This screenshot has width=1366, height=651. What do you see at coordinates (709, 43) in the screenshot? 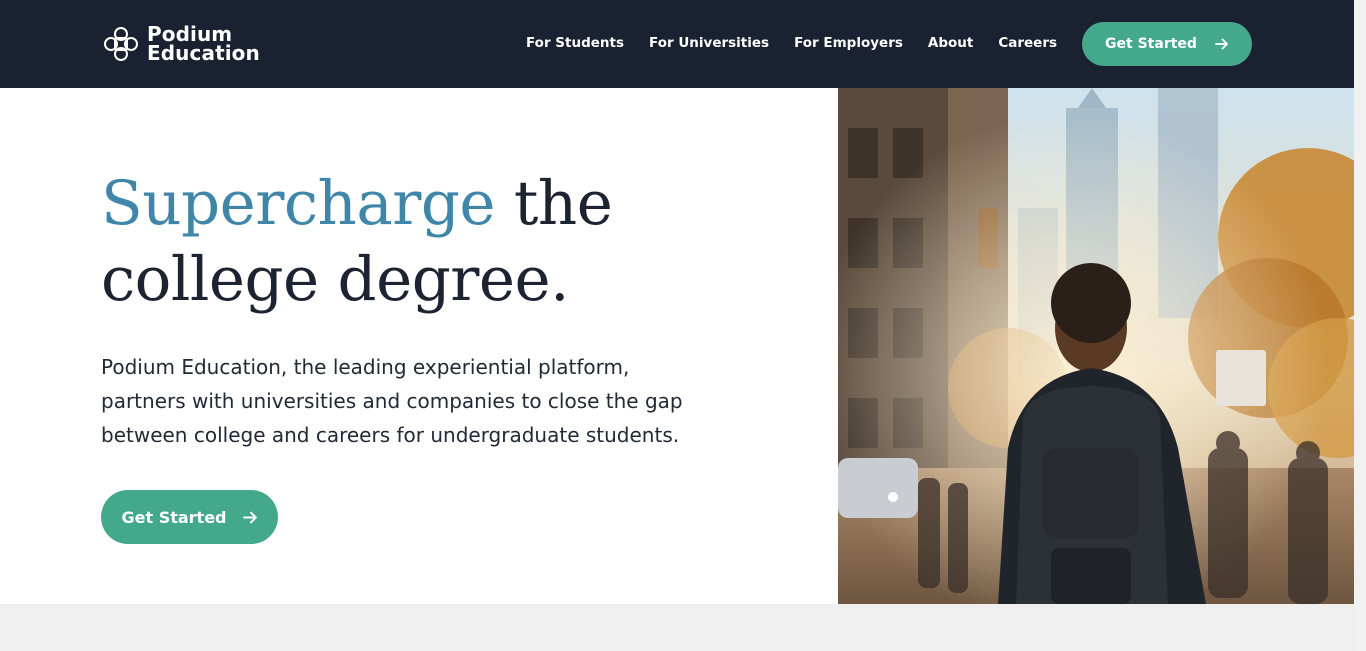
I see `nav-for-universities: For Universities` at bounding box center [709, 43].